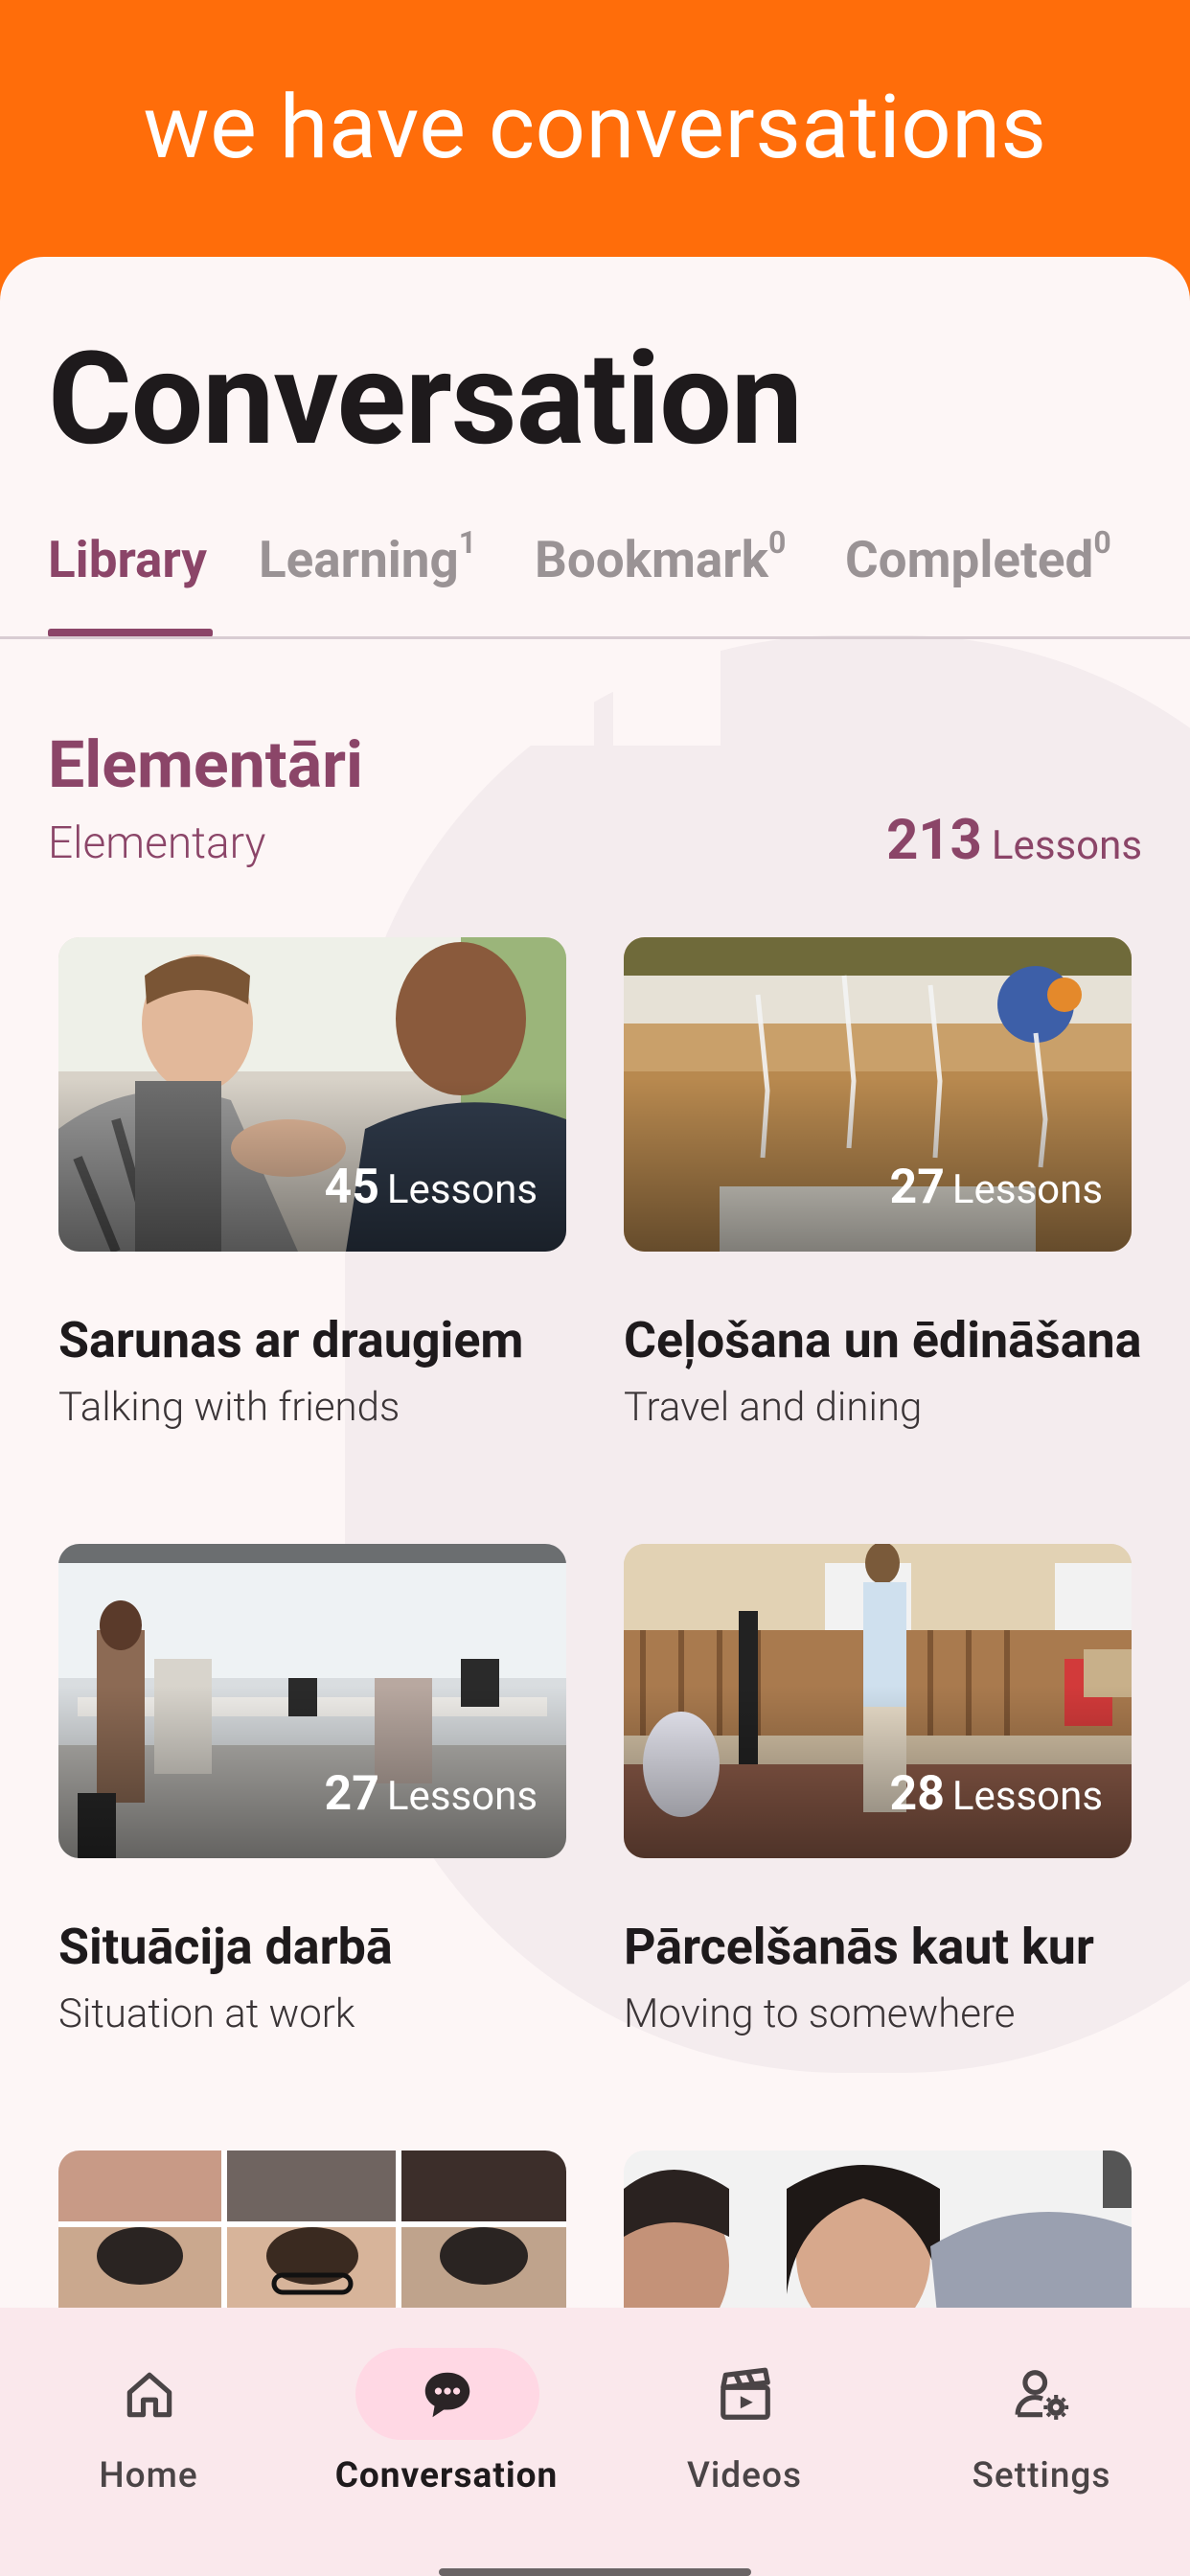 The height and width of the screenshot is (2576, 1190). Describe the element at coordinates (595, 637) in the screenshot. I see `tabs-divider` at that location.